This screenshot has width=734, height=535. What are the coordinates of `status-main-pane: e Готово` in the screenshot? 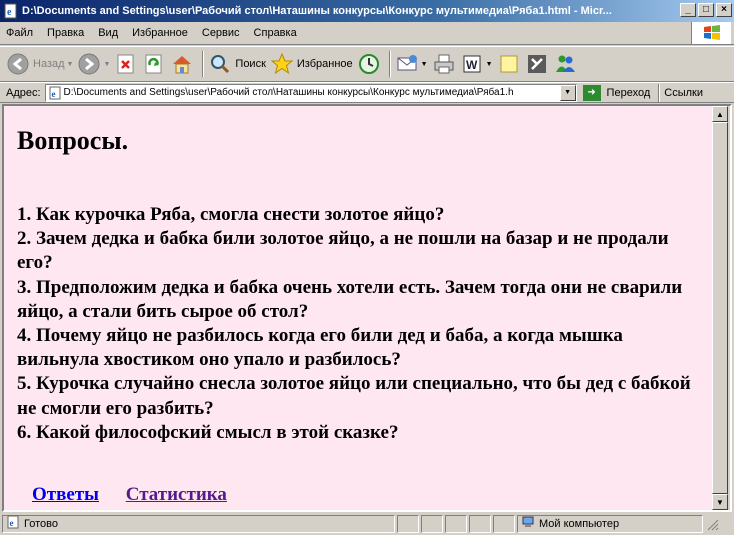 It's located at (198, 523).